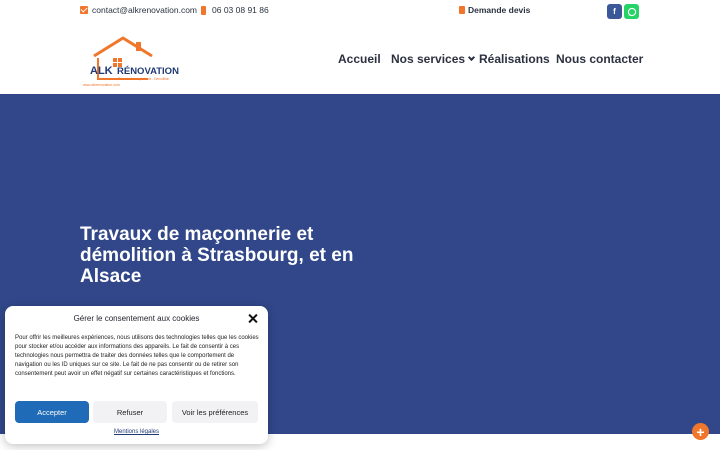 This screenshot has width=720, height=450. I want to click on nav-item-contact: Nous contacter, so click(599, 59).